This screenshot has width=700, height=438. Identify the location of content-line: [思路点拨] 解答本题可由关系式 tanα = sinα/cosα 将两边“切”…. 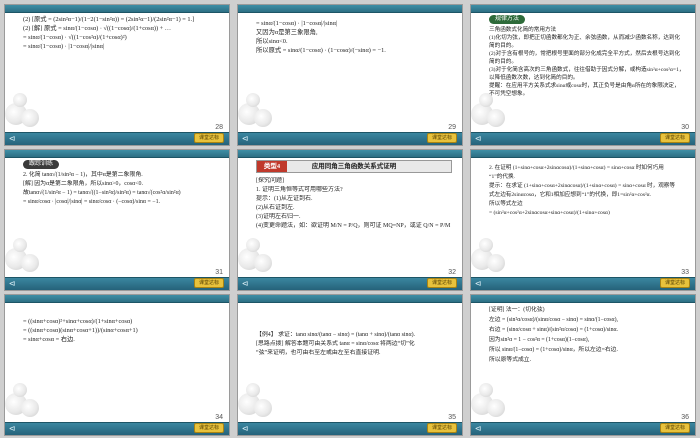
(335, 344).